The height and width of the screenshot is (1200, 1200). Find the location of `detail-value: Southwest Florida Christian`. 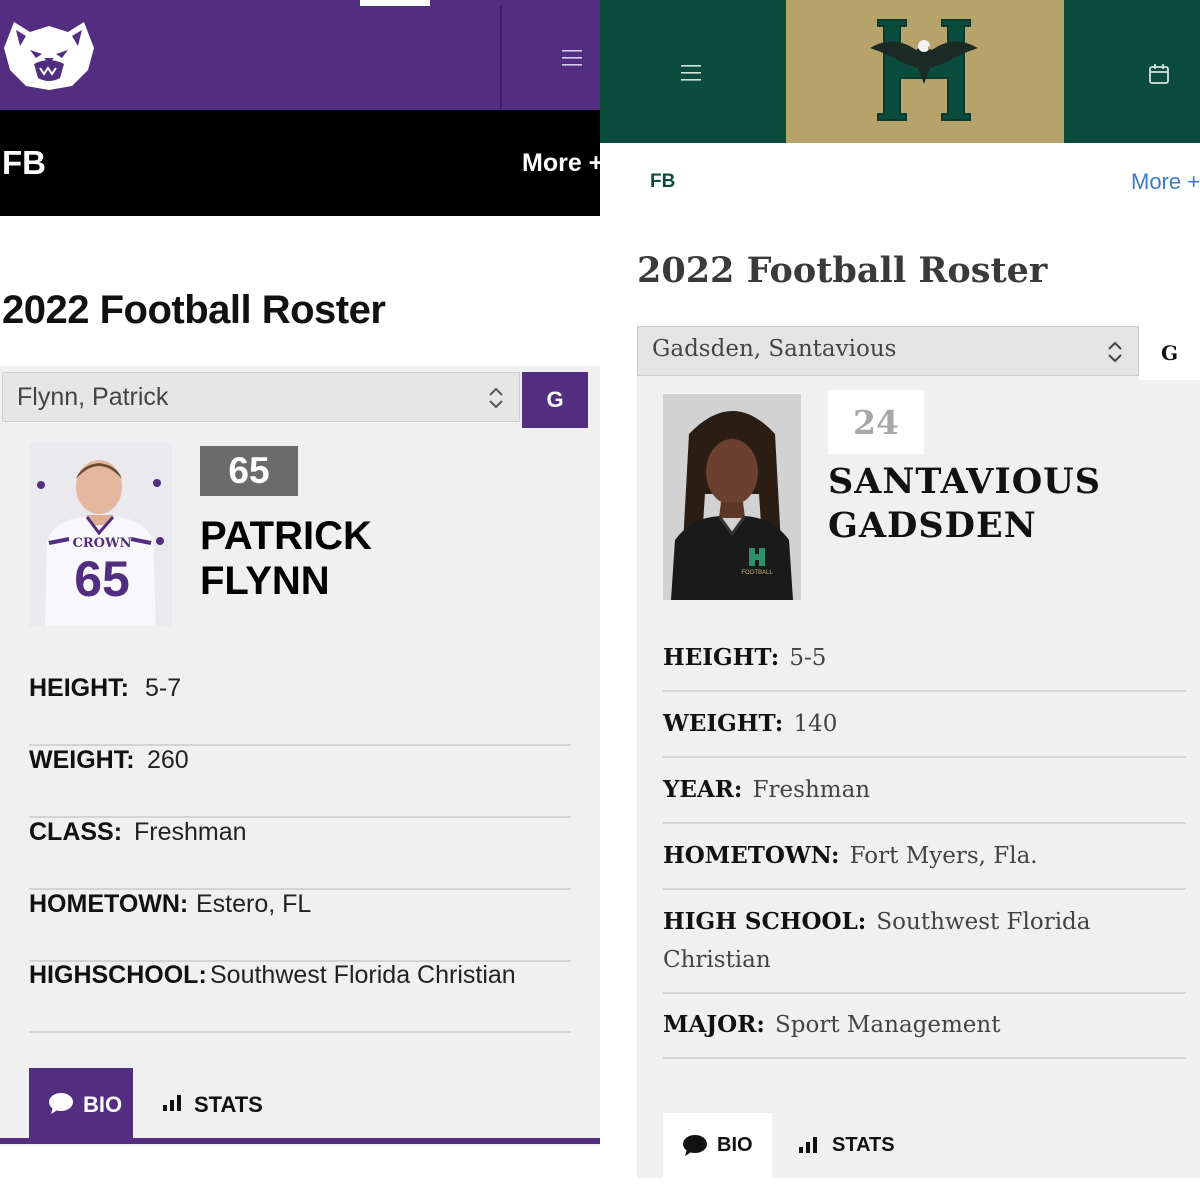

detail-value: Southwest Florida Christian is located at coordinates (363, 975).